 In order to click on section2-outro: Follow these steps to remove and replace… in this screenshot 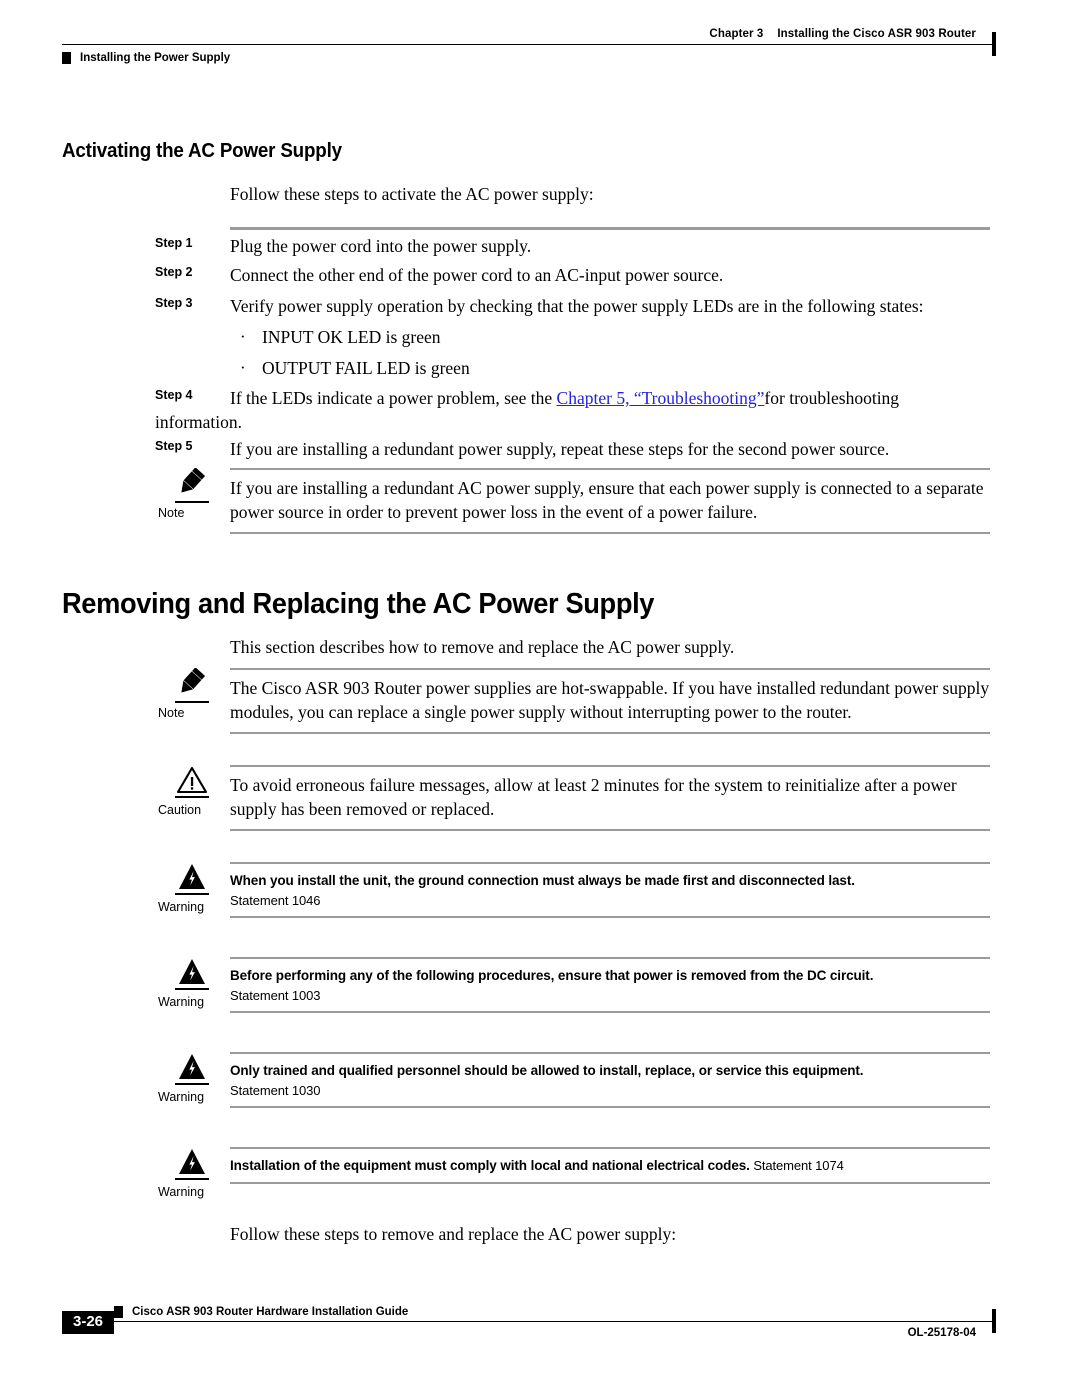, I will do `click(453, 1234)`.